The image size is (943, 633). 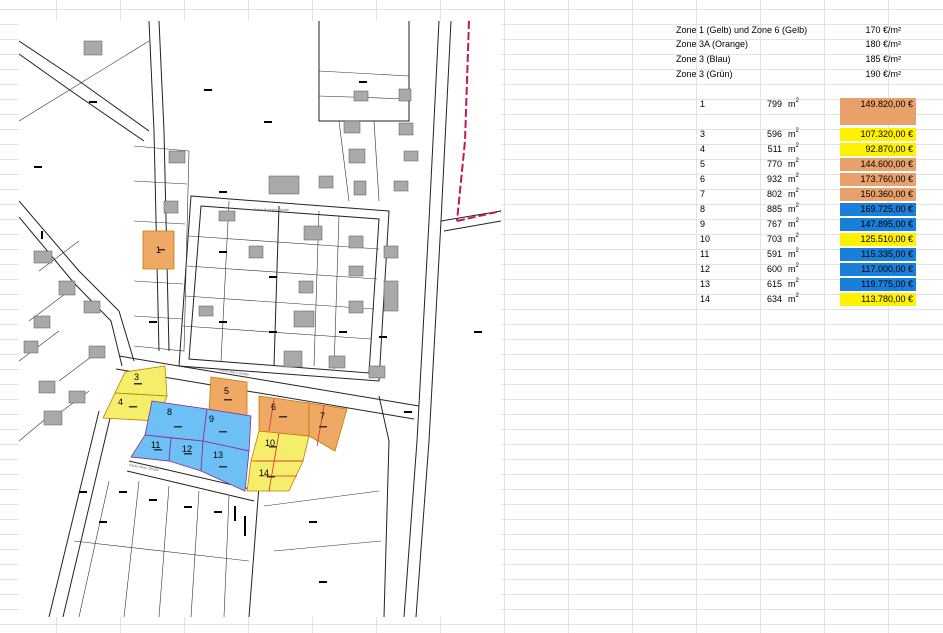 I want to click on plot-price: 115.335,00 €, so click(x=878, y=254).